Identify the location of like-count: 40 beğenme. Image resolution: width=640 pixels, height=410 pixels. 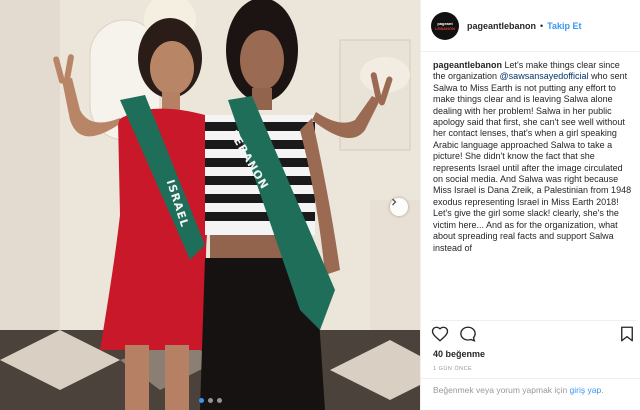
(459, 354).